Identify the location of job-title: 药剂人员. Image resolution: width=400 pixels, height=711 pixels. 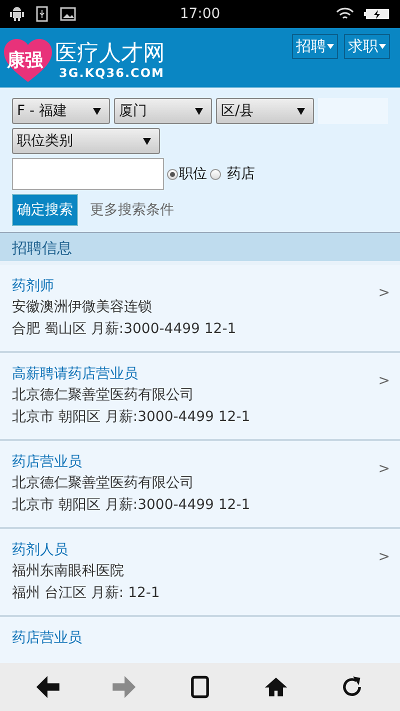
(40, 550).